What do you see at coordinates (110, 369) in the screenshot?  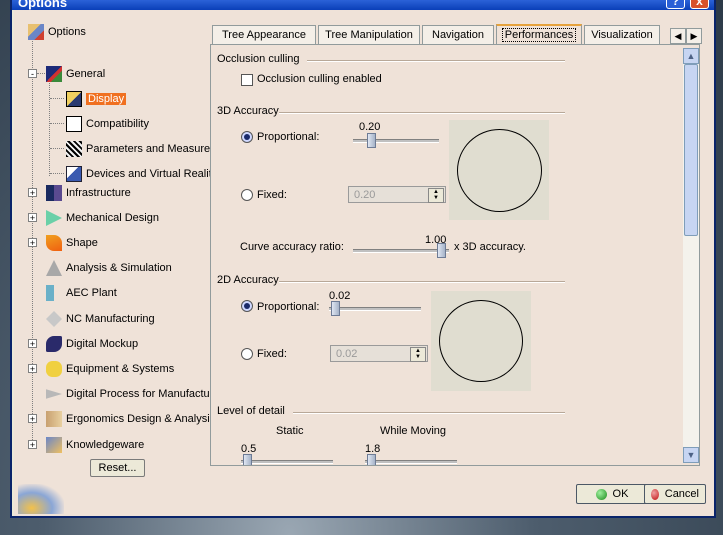 I see `tree-item-equipment: Equipment & Systems` at bounding box center [110, 369].